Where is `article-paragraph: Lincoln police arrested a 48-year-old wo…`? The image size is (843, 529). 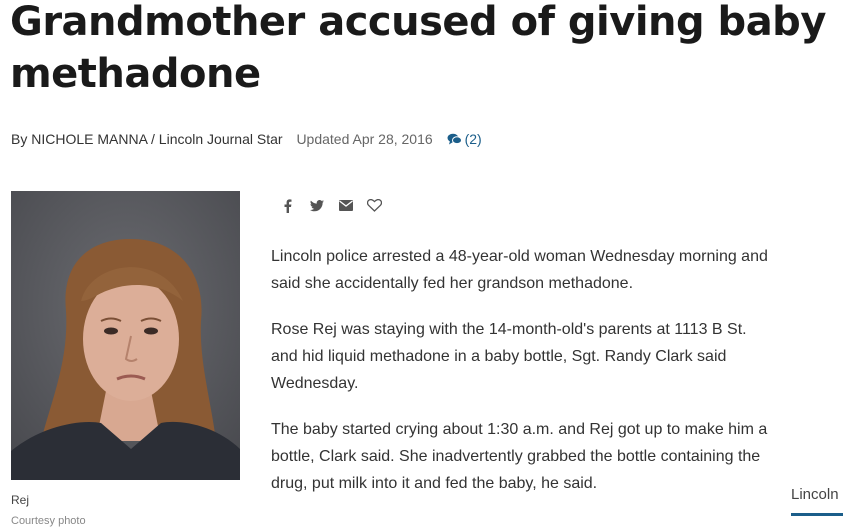
article-paragraph: Lincoln police arrested a 48-year-old wo… is located at coordinates (519, 270).